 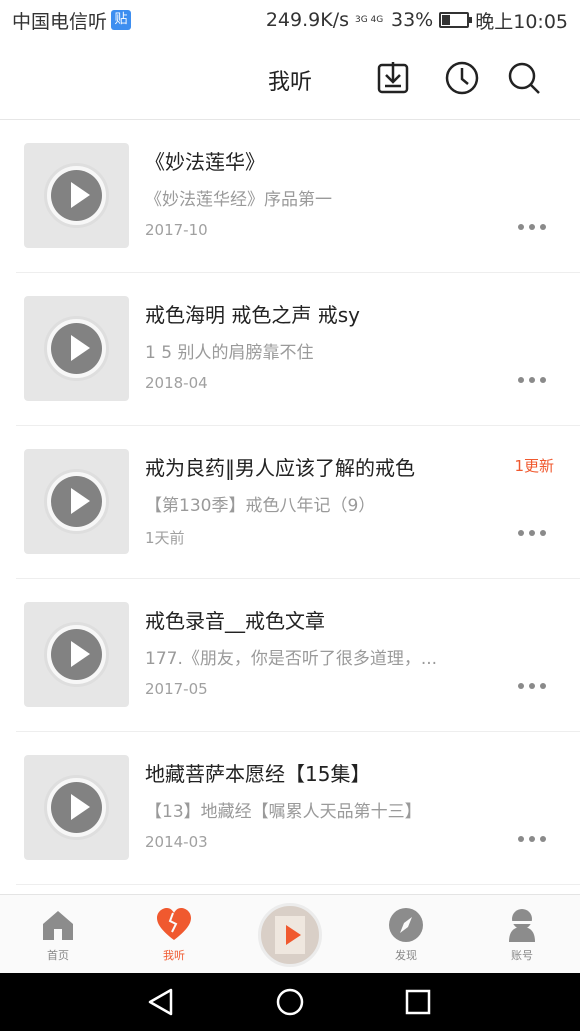 I want to click on item-title: 《妙法莲华》, so click(x=205, y=162).